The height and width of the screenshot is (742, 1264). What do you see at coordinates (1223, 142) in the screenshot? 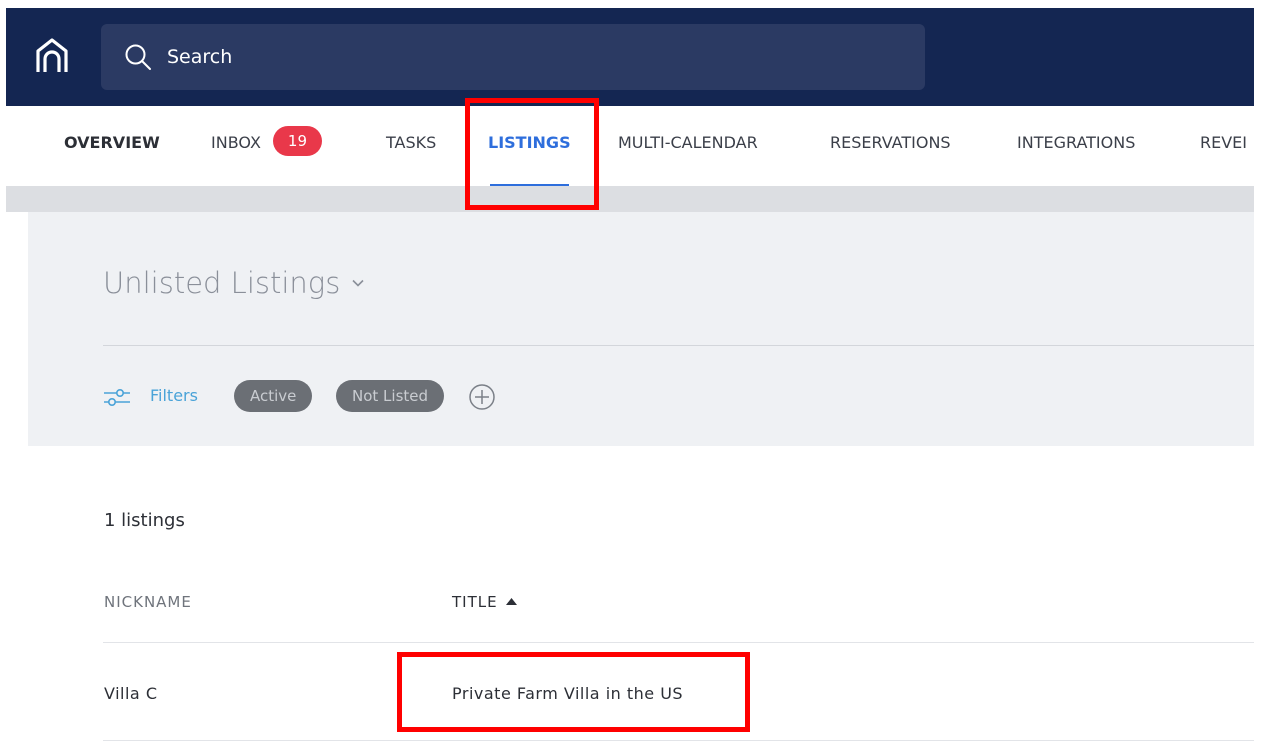
I see `tab-revenue-label: REVEI` at bounding box center [1223, 142].